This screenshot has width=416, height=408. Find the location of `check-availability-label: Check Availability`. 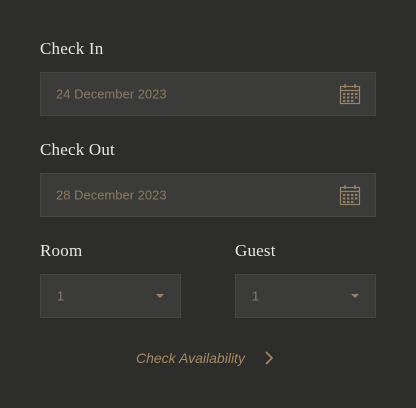

check-availability-label: Check Availability is located at coordinates (190, 358).